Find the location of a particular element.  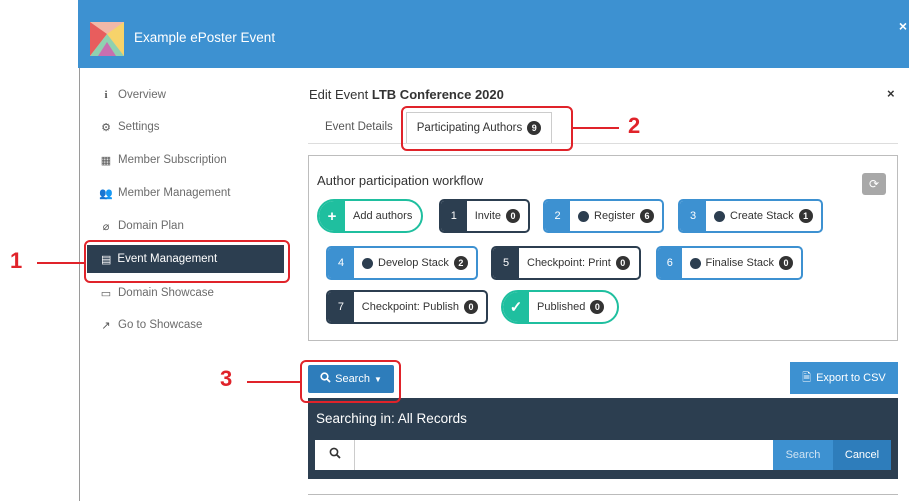

workflow-title: Author participation workflow is located at coordinates (400, 180).